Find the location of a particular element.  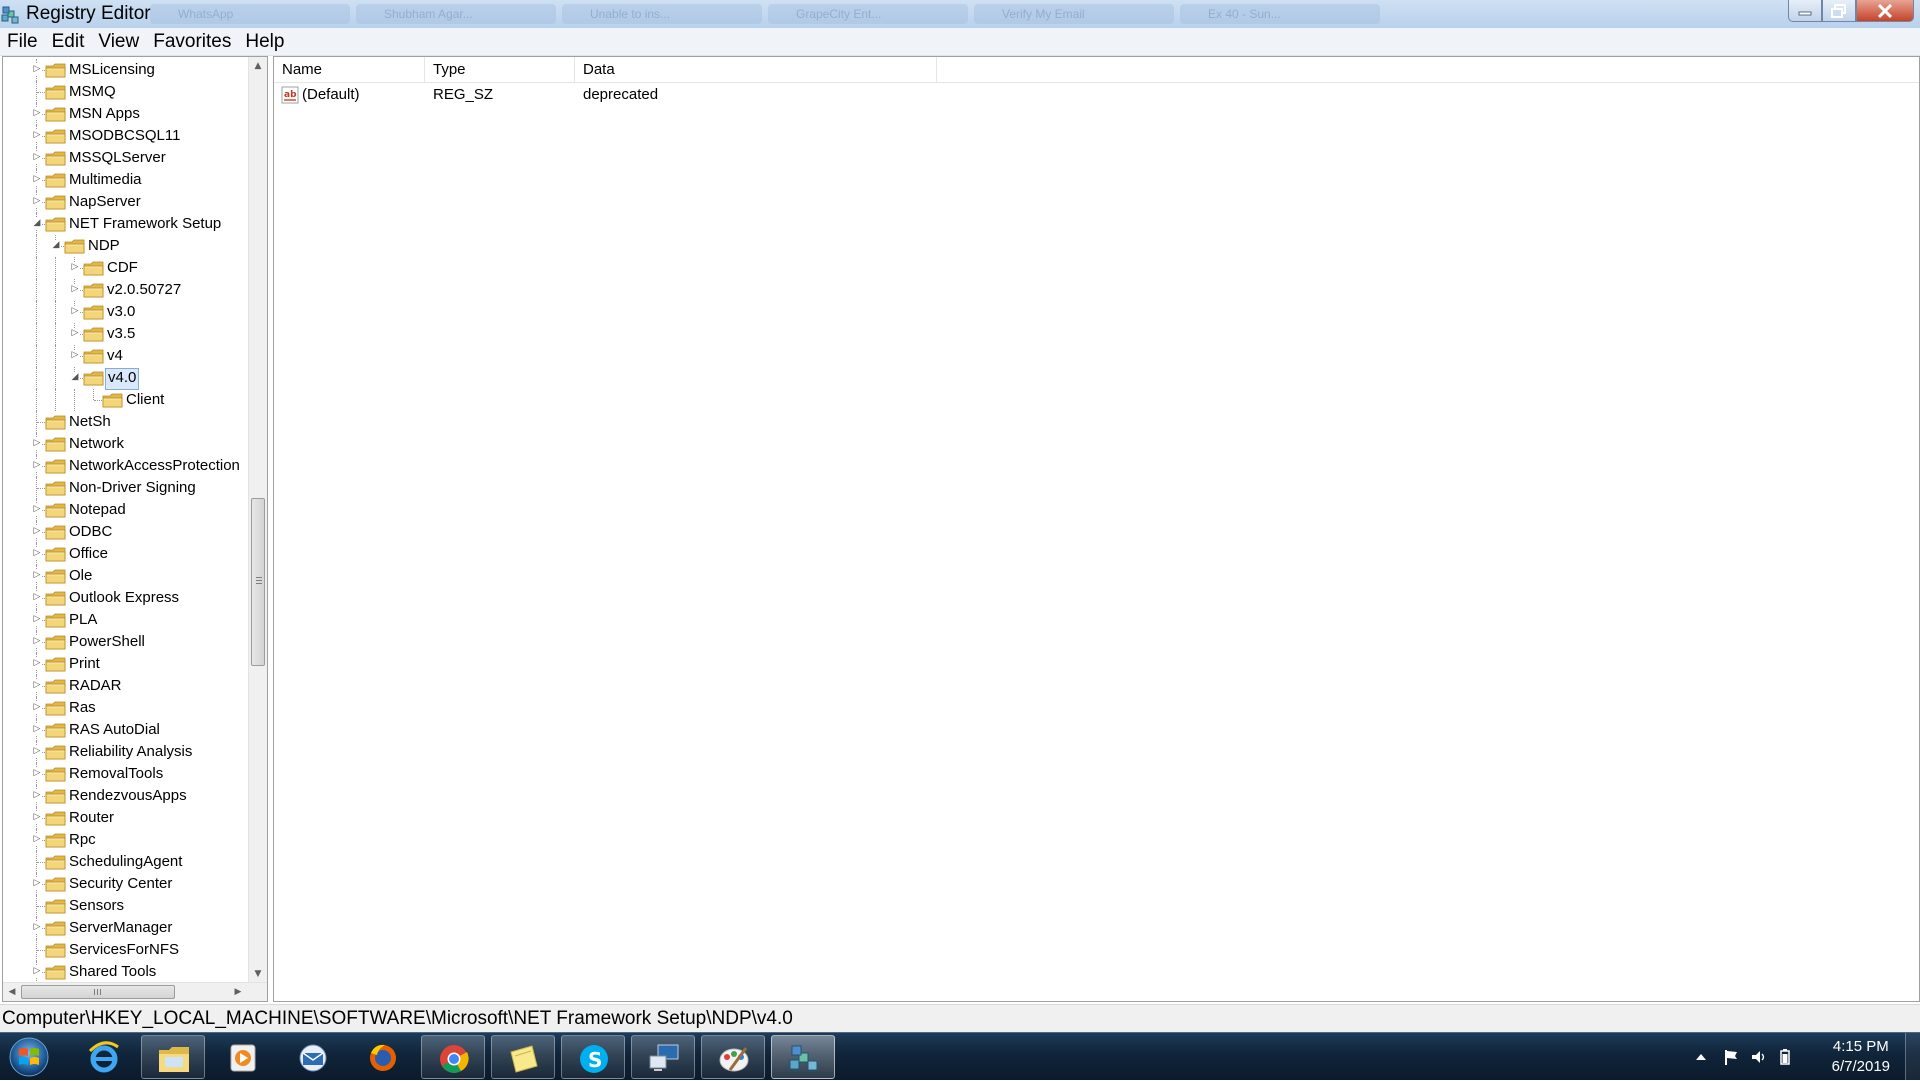

tree-item: ▷ ODBC is located at coordinates (126, 532).